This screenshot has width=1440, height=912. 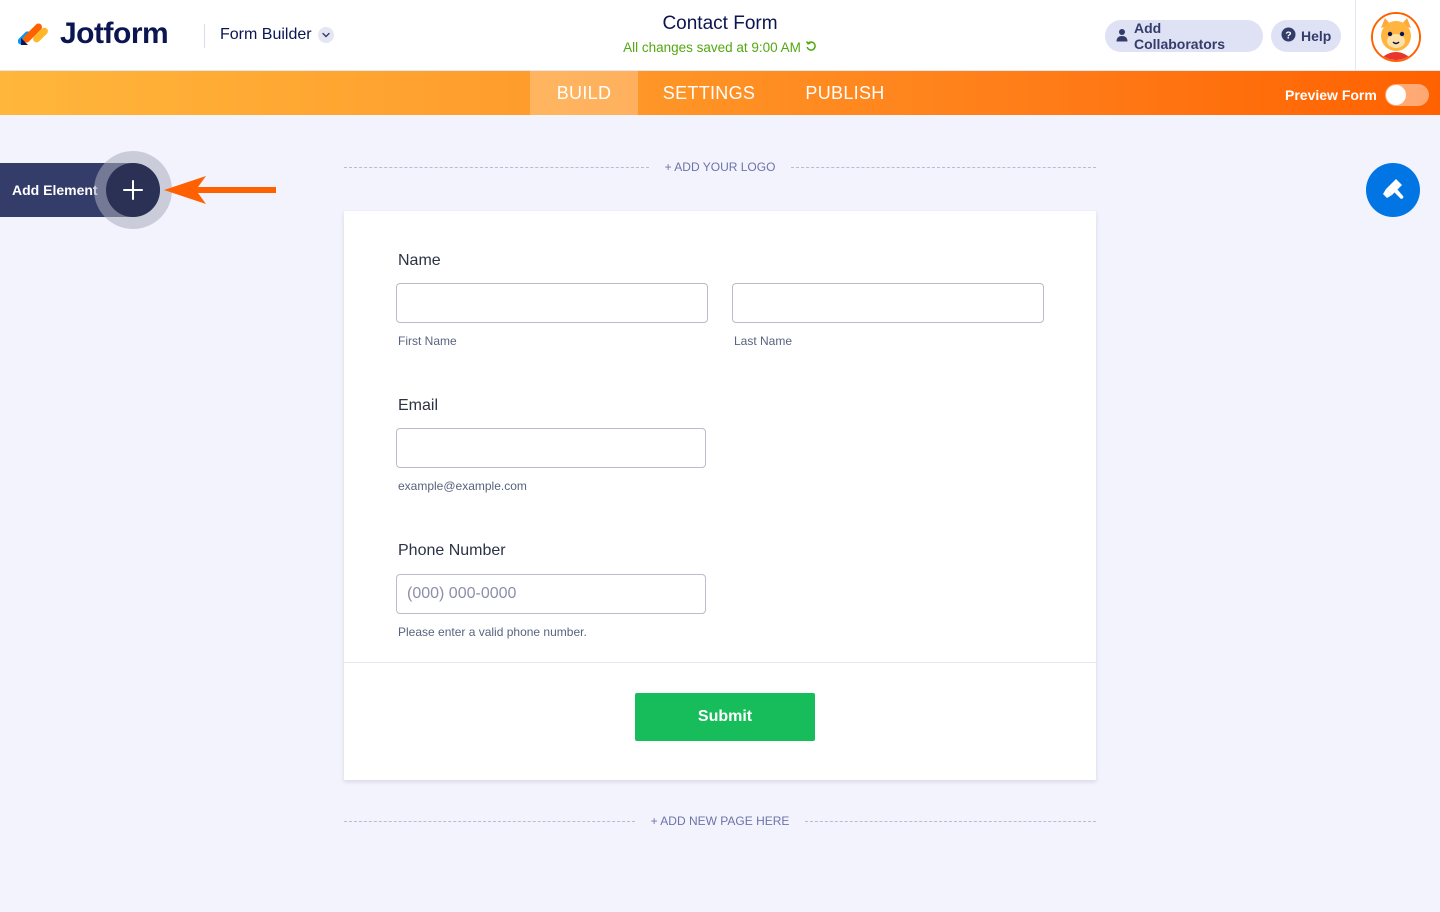 I want to click on preview-form-toggle-area: Preview Form, so click(x=1357, y=95).